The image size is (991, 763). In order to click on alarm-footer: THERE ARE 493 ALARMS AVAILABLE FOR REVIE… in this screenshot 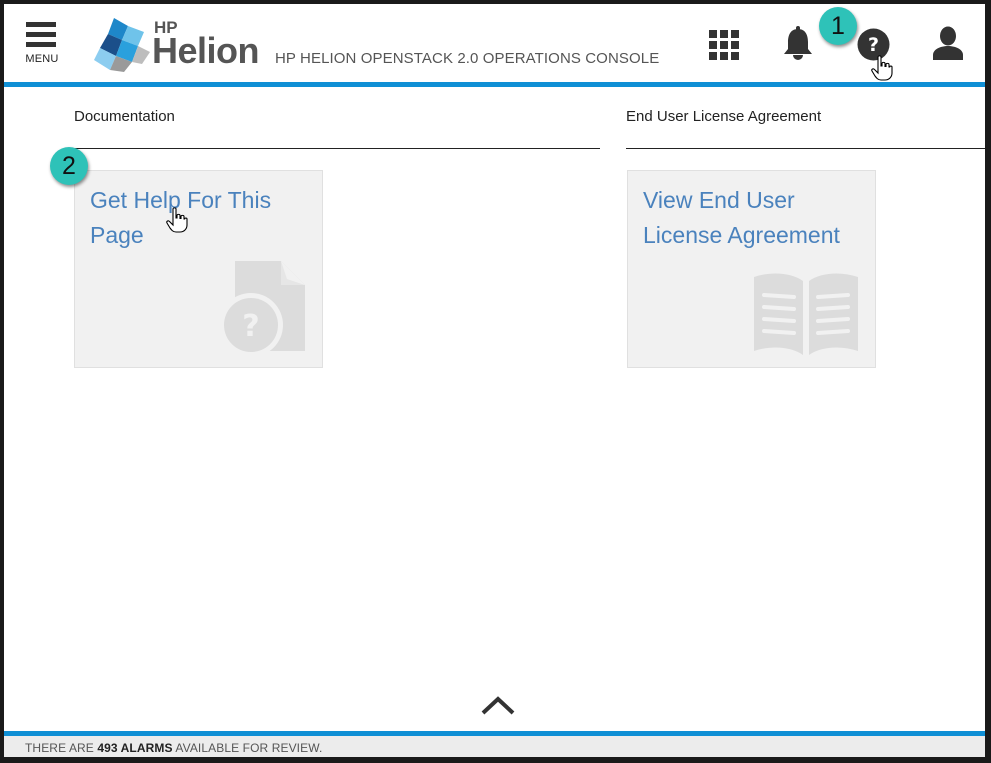, I will do `click(494, 746)`.